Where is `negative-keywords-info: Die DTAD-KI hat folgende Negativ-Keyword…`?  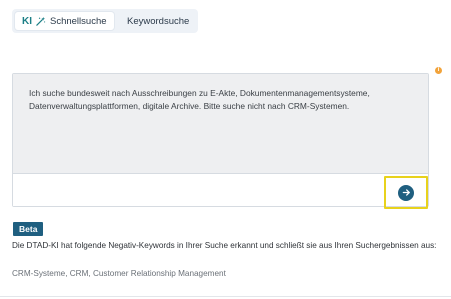 negative-keywords-info: Die DTAD-KI hat folgende Negativ-Keyword… is located at coordinates (224, 245).